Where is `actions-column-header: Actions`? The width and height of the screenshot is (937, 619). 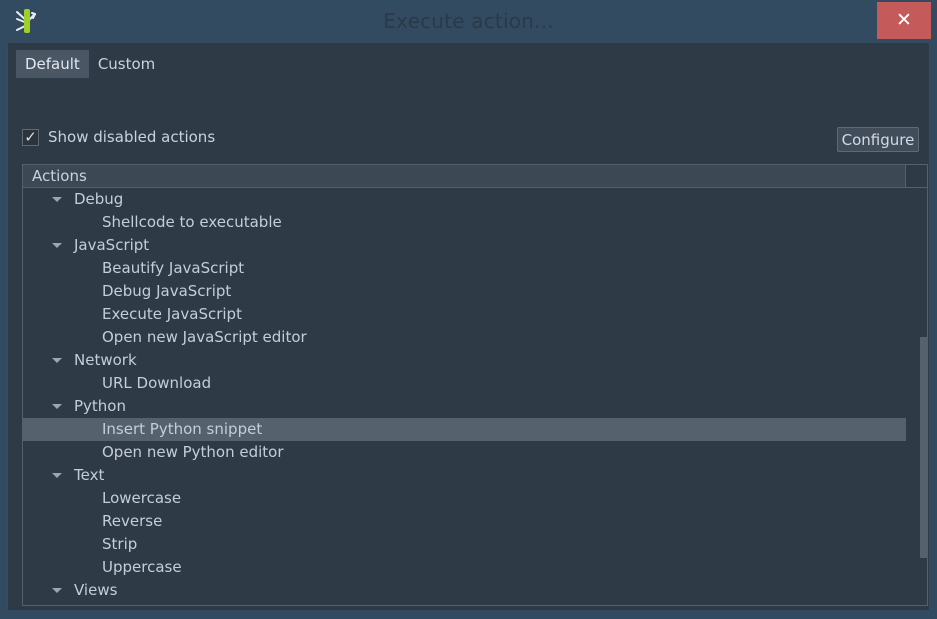 actions-column-header: Actions is located at coordinates (464, 176).